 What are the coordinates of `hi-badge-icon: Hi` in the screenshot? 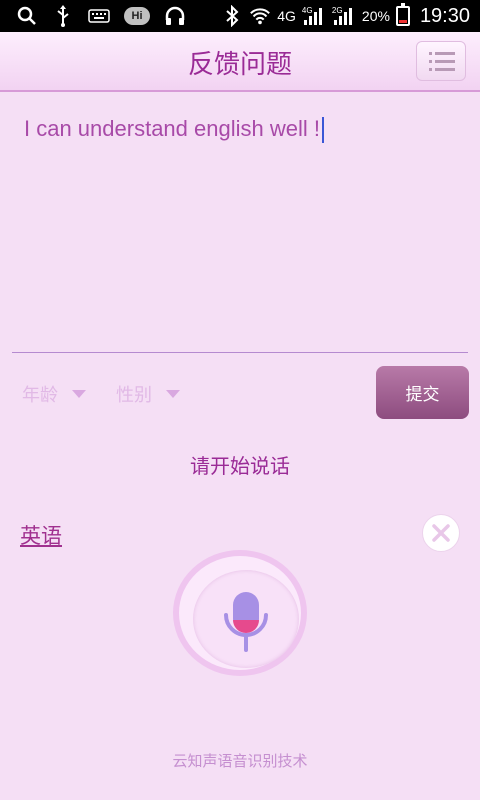 It's located at (137, 16).